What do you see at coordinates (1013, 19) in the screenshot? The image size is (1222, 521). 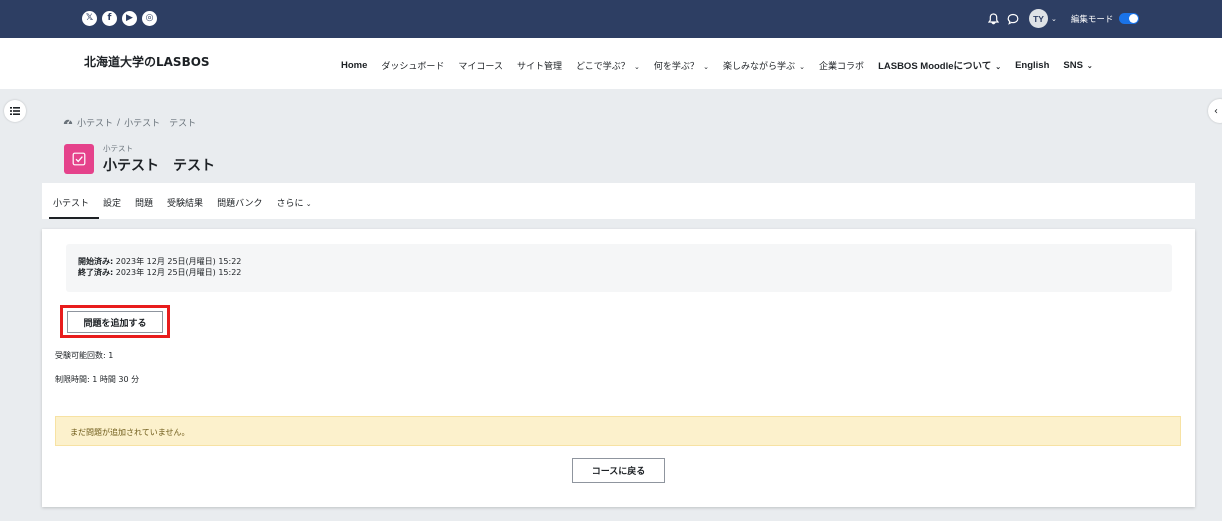 I see `chat-icon` at bounding box center [1013, 19].